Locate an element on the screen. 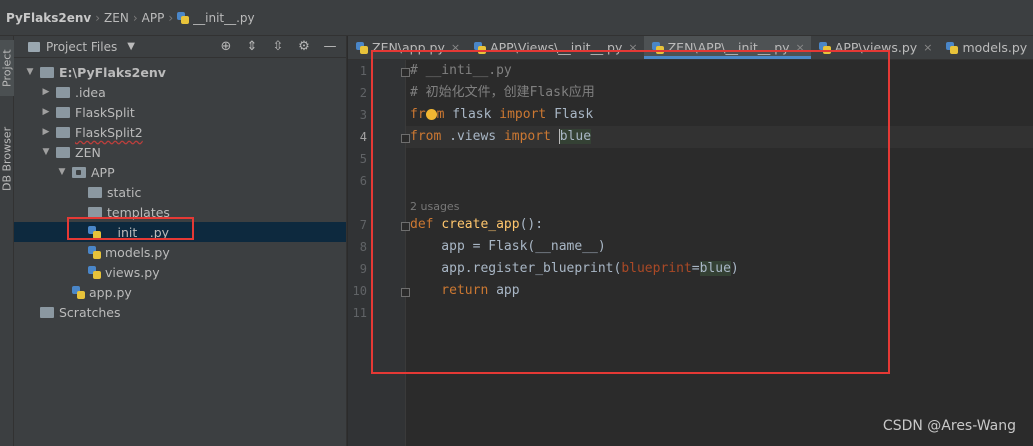 Image resolution: width=1033 pixels, height=446 pixels. code-token: flask is located at coordinates (472, 114).